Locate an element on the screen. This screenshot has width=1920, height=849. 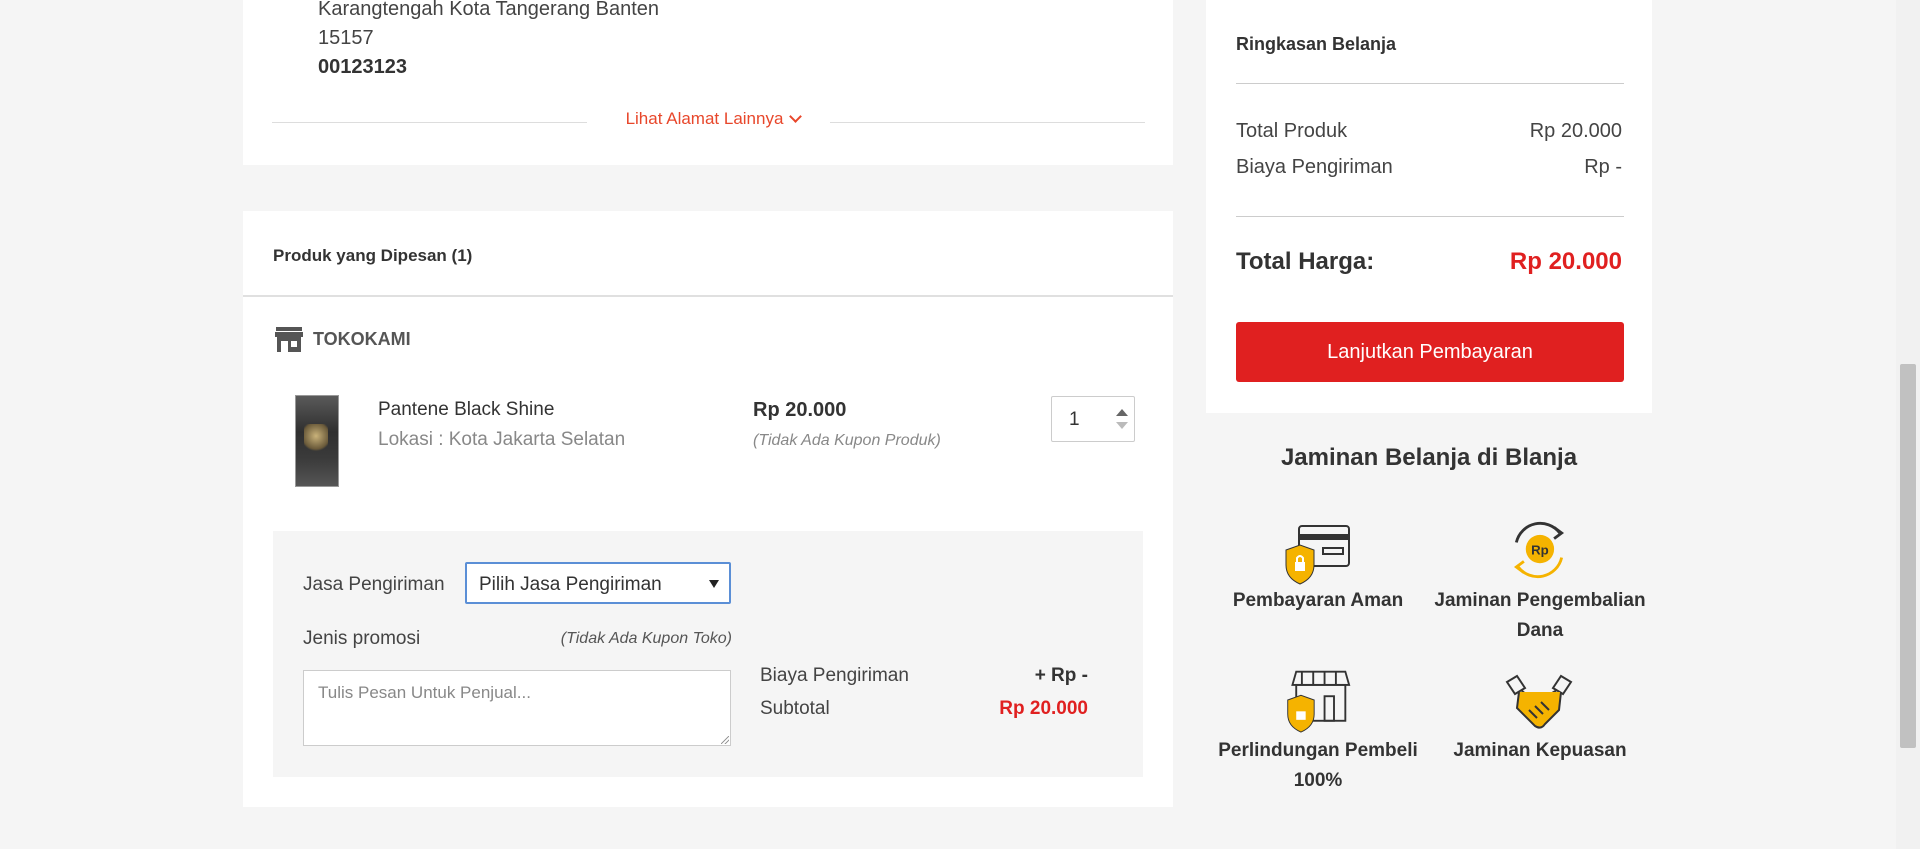
address-postal-code: 15157 is located at coordinates (346, 38).